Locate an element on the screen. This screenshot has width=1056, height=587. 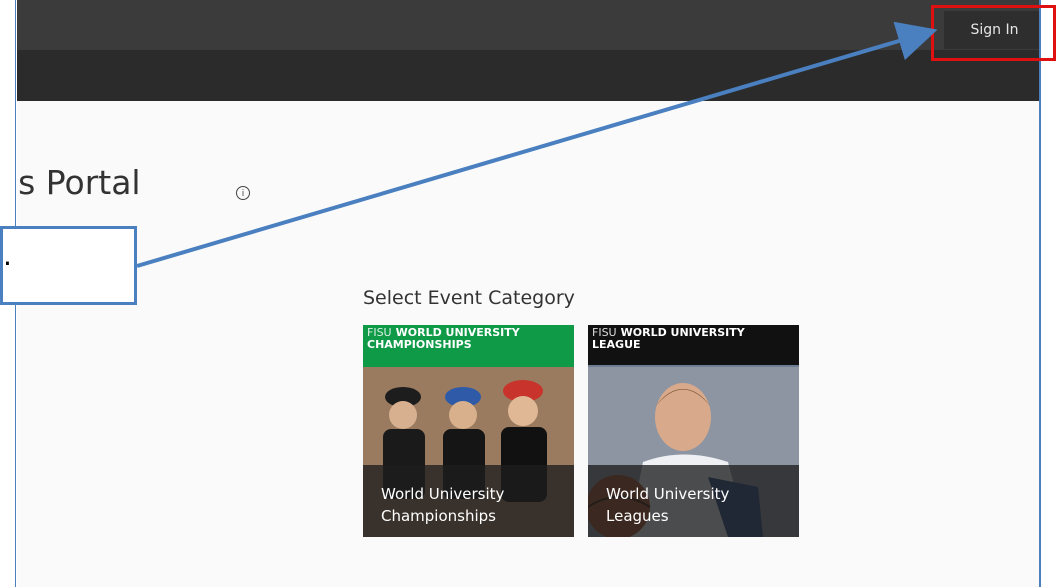
nav-bar is located at coordinates (528, 75).